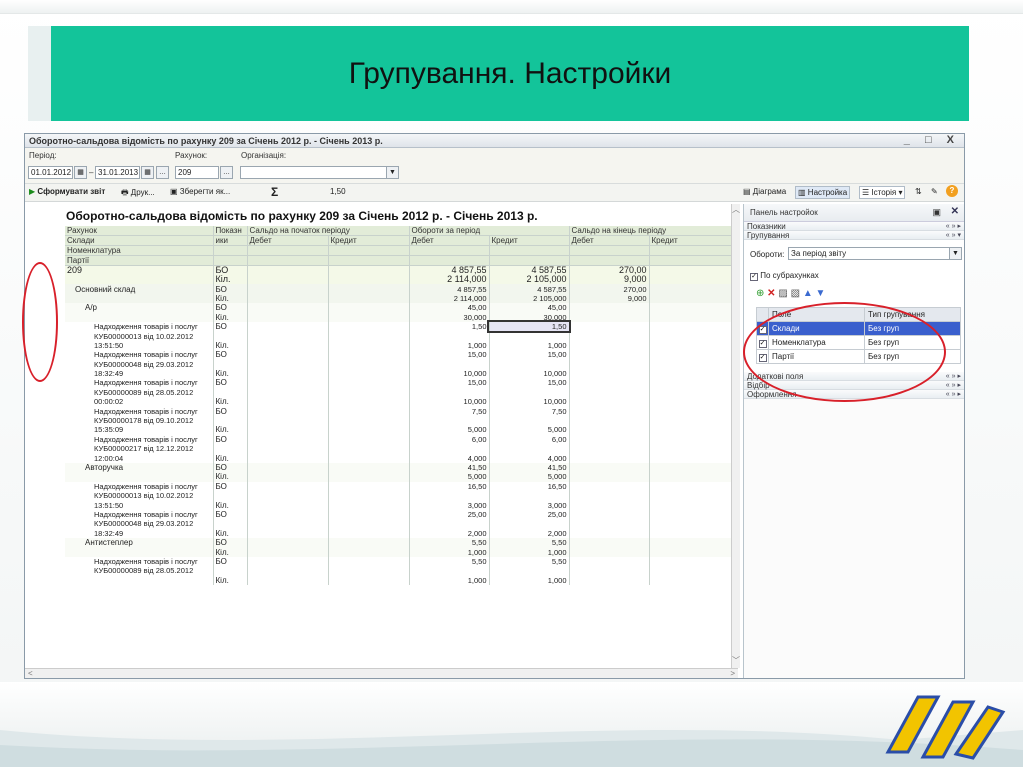 This screenshot has height=767, width=1023. I want to click on row-account-cell: КУБ00000217 від 12.12.2012, so click(139, 449).